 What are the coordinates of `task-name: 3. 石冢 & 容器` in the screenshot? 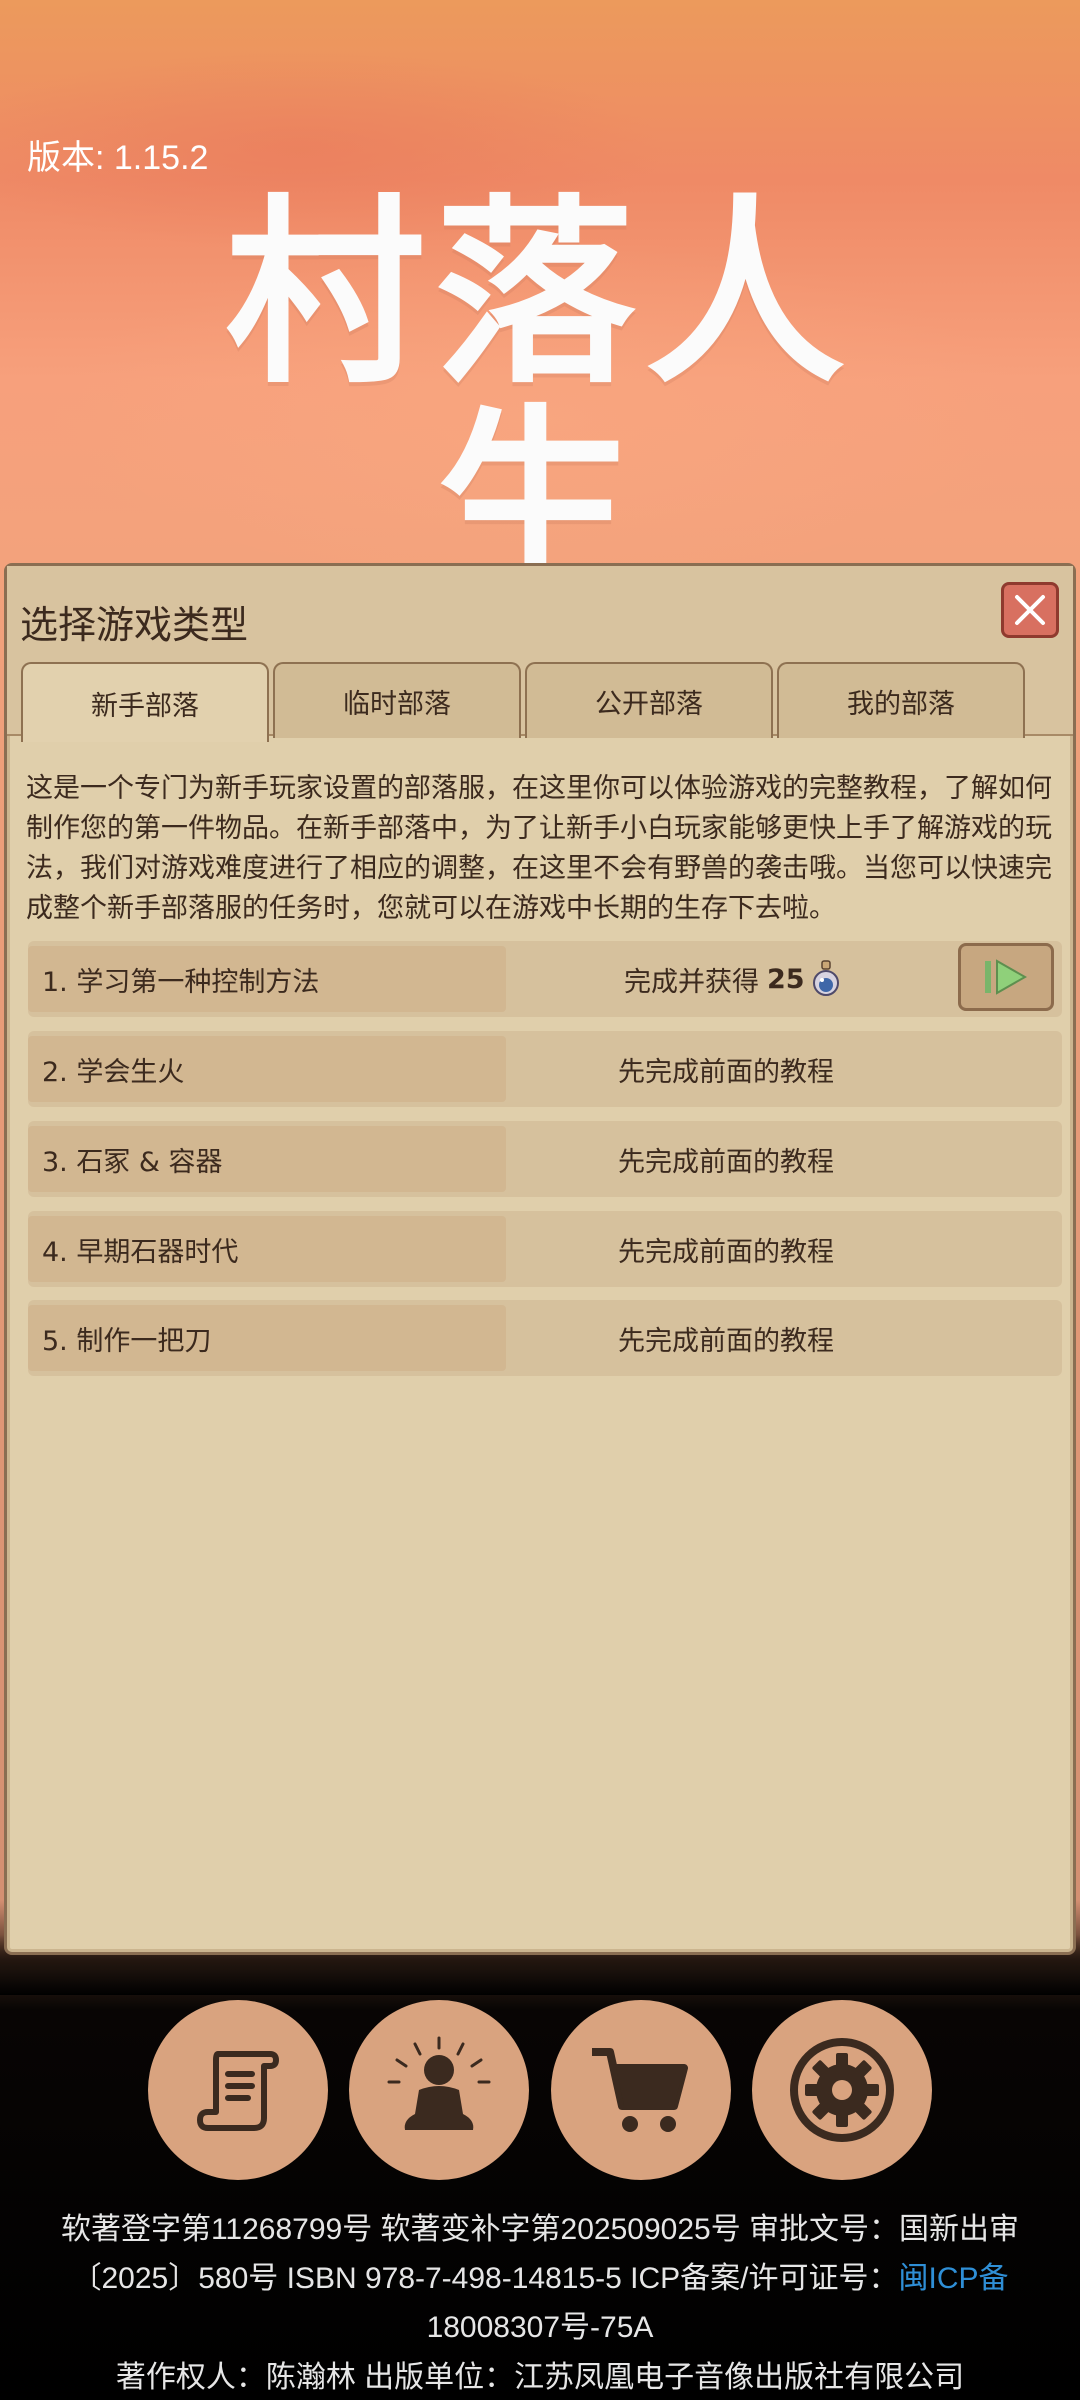 It's located at (267, 1159).